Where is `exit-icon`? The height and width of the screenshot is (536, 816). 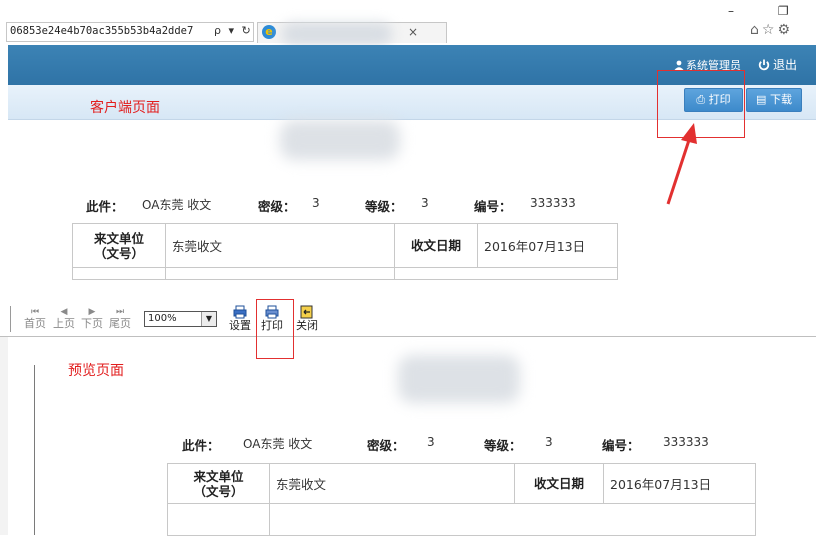 exit-icon is located at coordinates (307, 312).